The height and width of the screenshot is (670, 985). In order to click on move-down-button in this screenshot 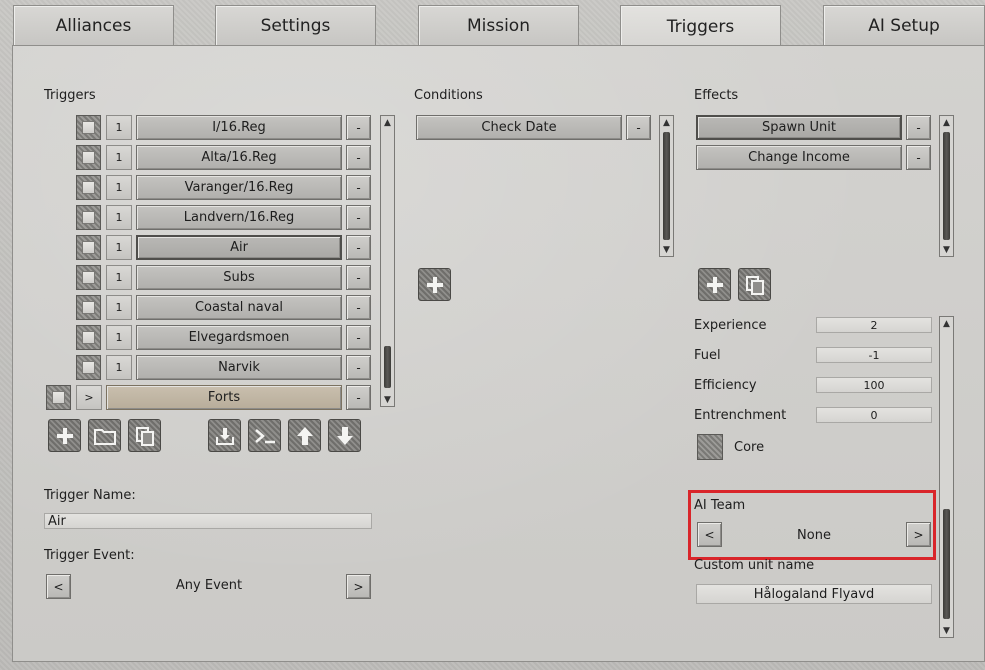, I will do `click(344, 435)`.